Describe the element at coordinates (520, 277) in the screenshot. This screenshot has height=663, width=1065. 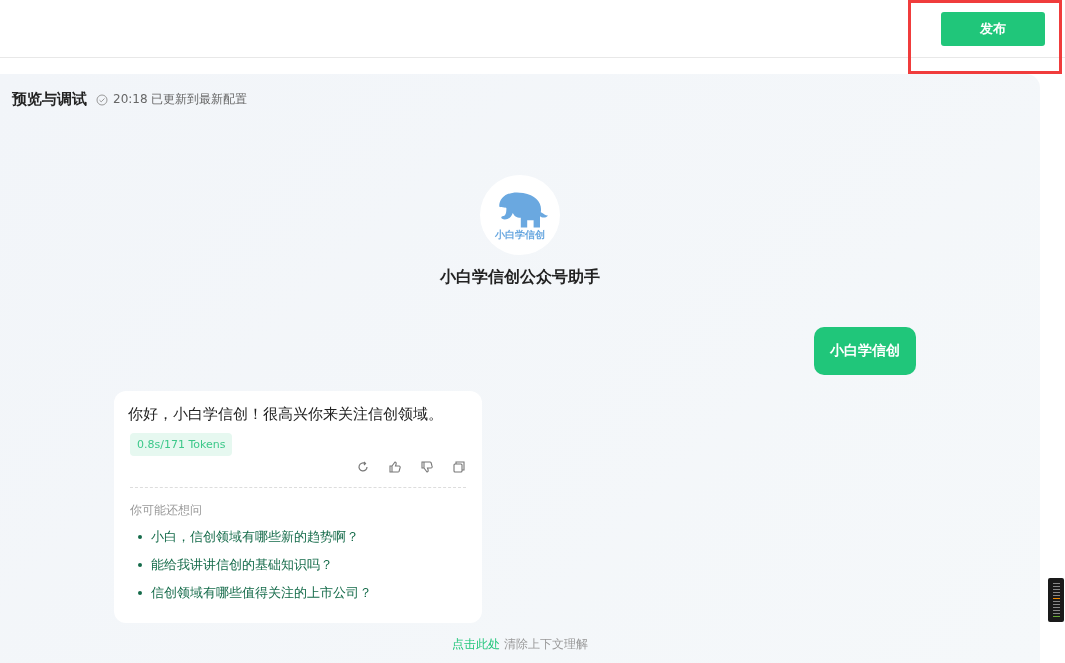
I see `bot-name: 小白学信创公众号助手` at that location.